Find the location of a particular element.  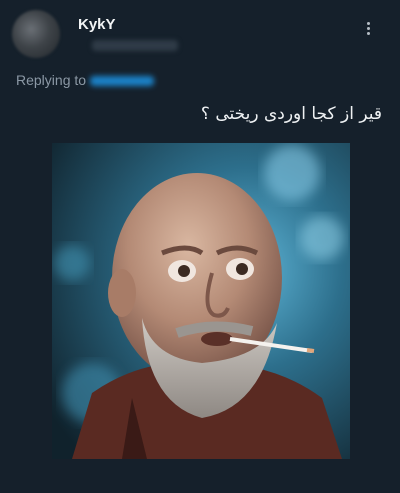

tweet-text: قیر از کجا اوردی ریختی ؟ is located at coordinates (291, 114).